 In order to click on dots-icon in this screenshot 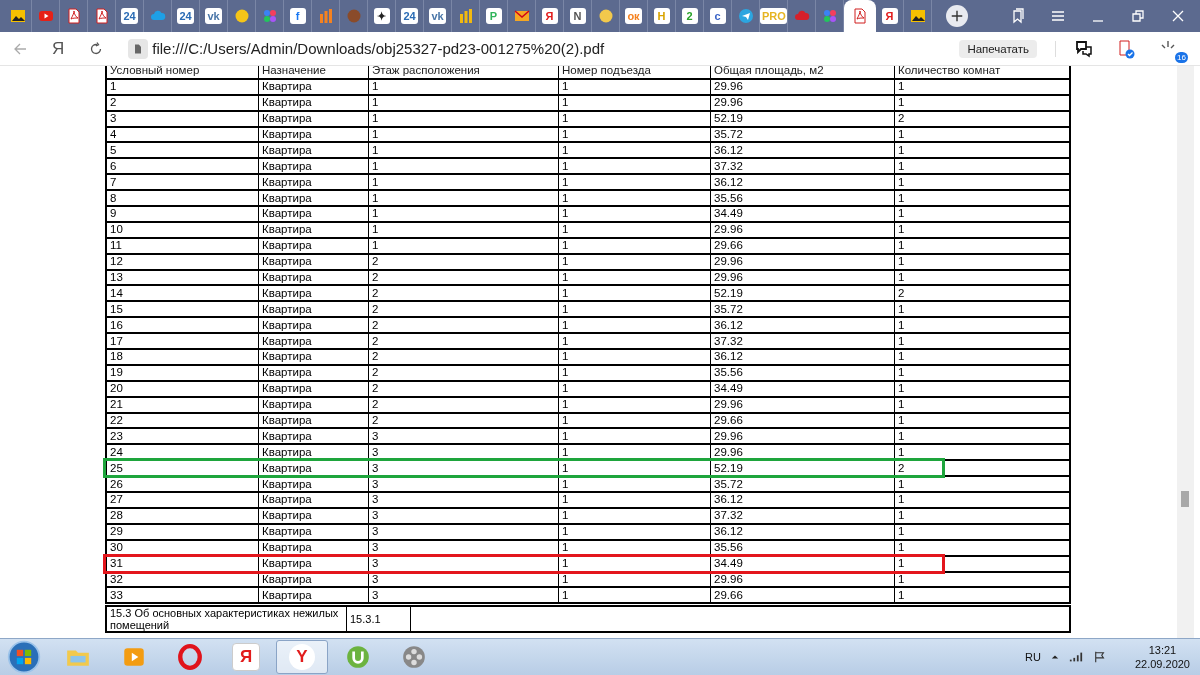, I will do `click(829, 16)`.